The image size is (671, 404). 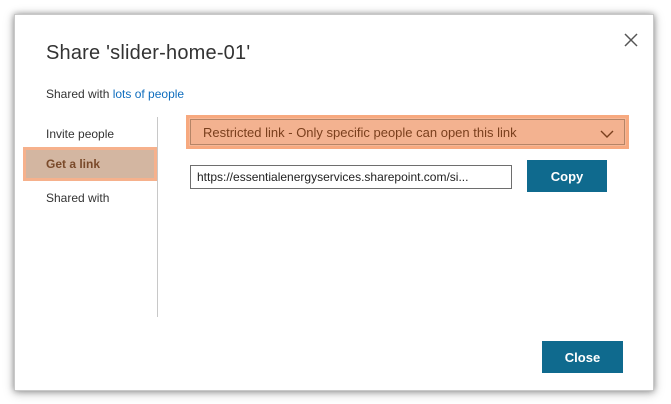 What do you see at coordinates (567, 176) in the screenshot?
I see `copy-button: Copy` at bounding box center [567, 176].